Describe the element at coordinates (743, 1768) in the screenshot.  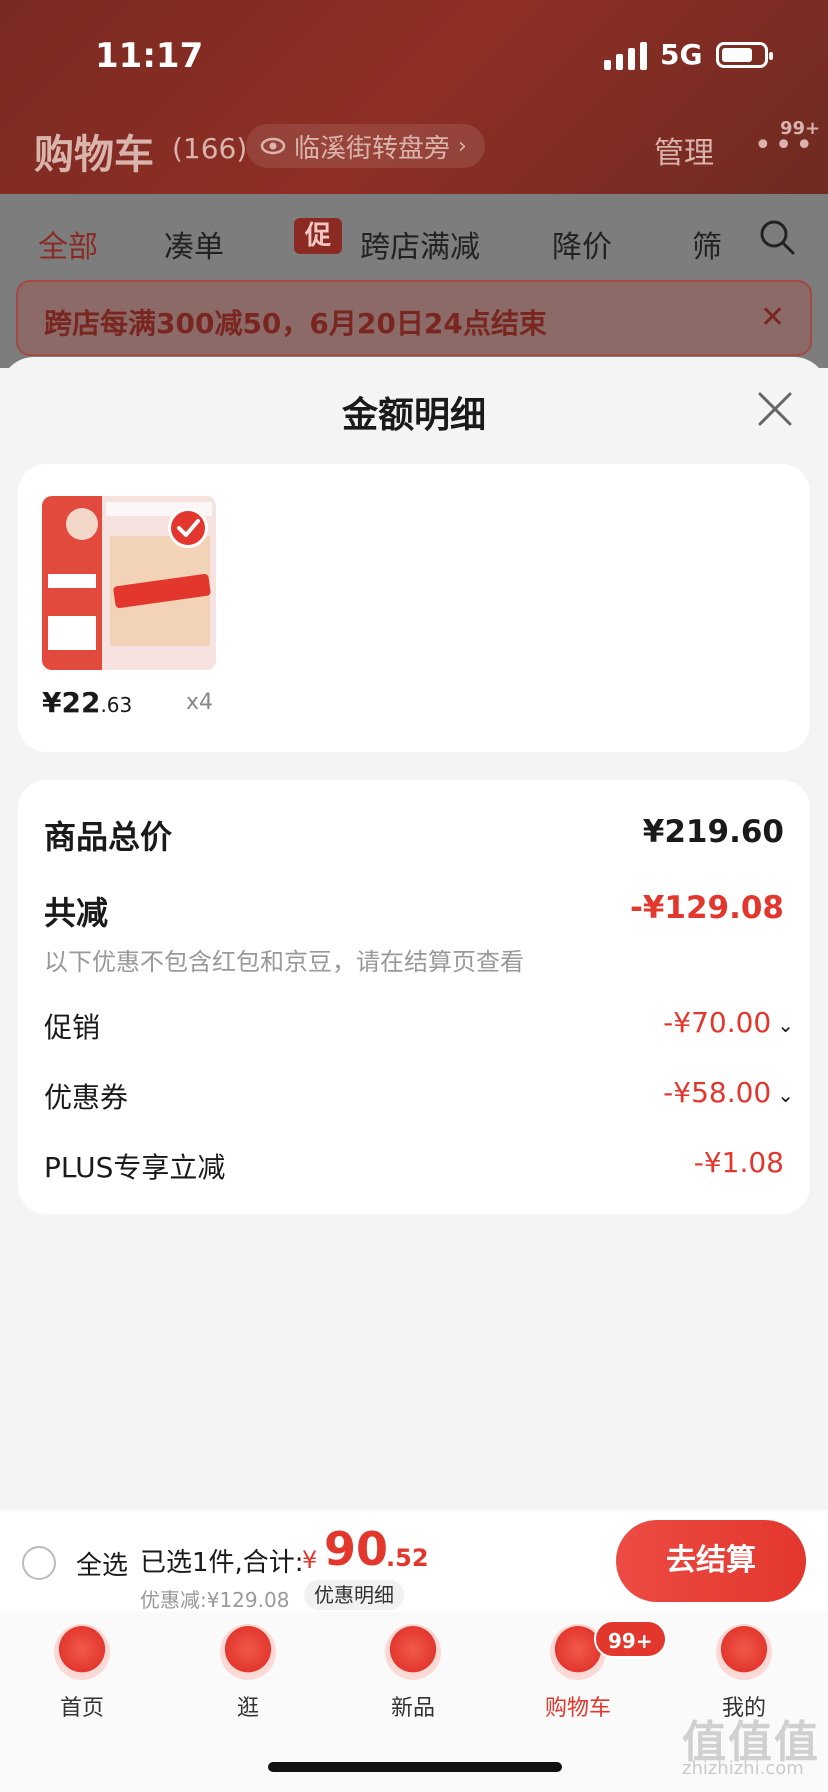
I see `watermark-url: zhizhizhi.com` at that location.